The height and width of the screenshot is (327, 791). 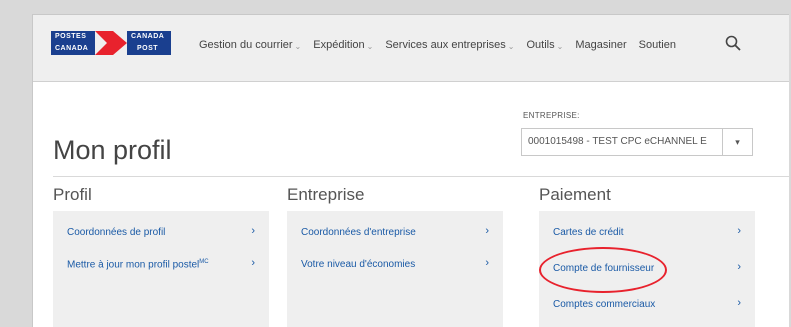 I want to click on business-select-arrow-icon: ▾, so click(x=738, y=142).